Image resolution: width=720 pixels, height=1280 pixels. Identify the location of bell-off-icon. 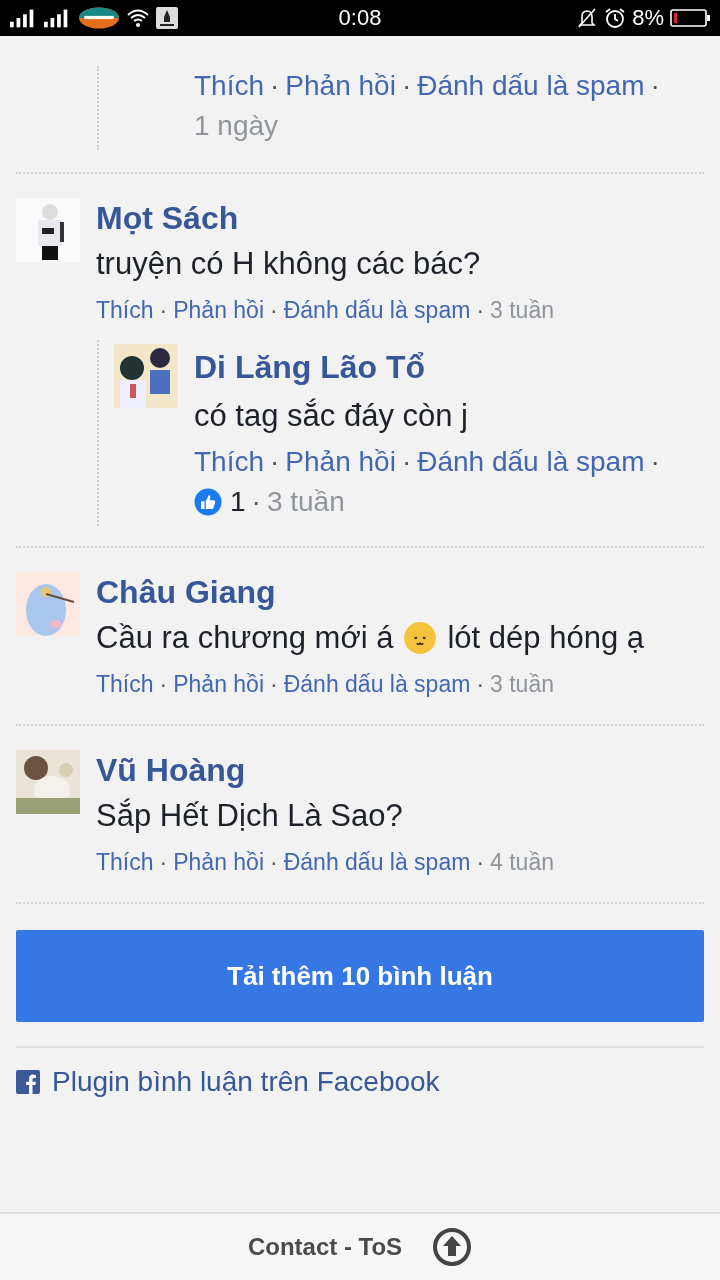
(587, 18).